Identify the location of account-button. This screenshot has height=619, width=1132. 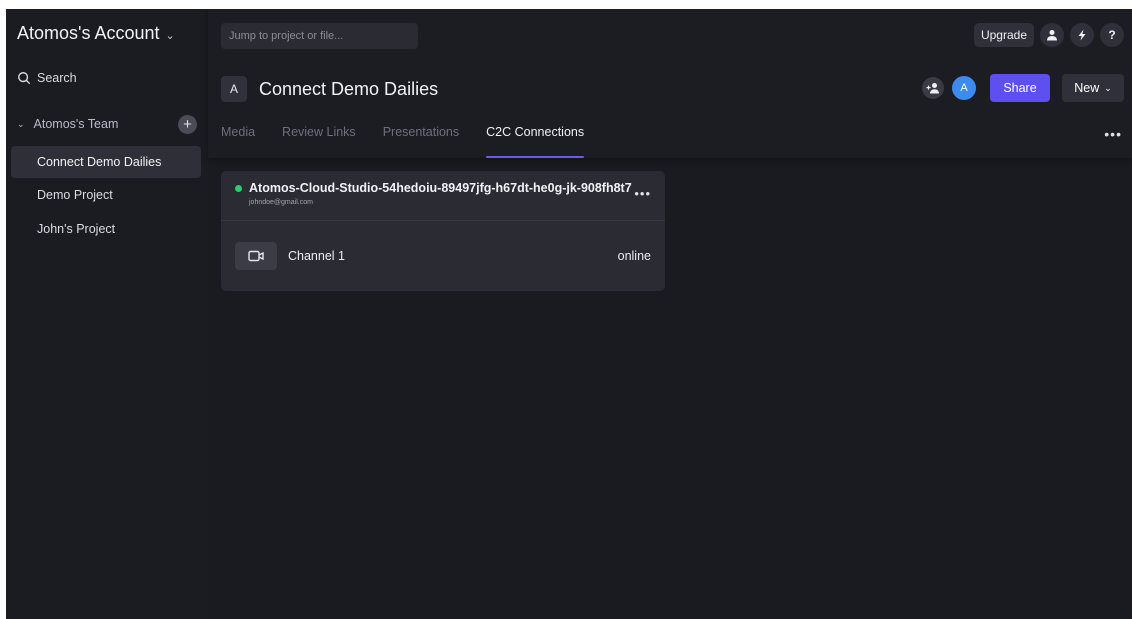
(1052, 35).